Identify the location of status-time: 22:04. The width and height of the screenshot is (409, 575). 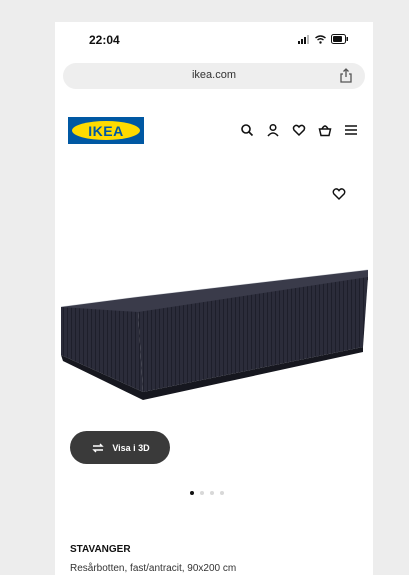
(104, 40).